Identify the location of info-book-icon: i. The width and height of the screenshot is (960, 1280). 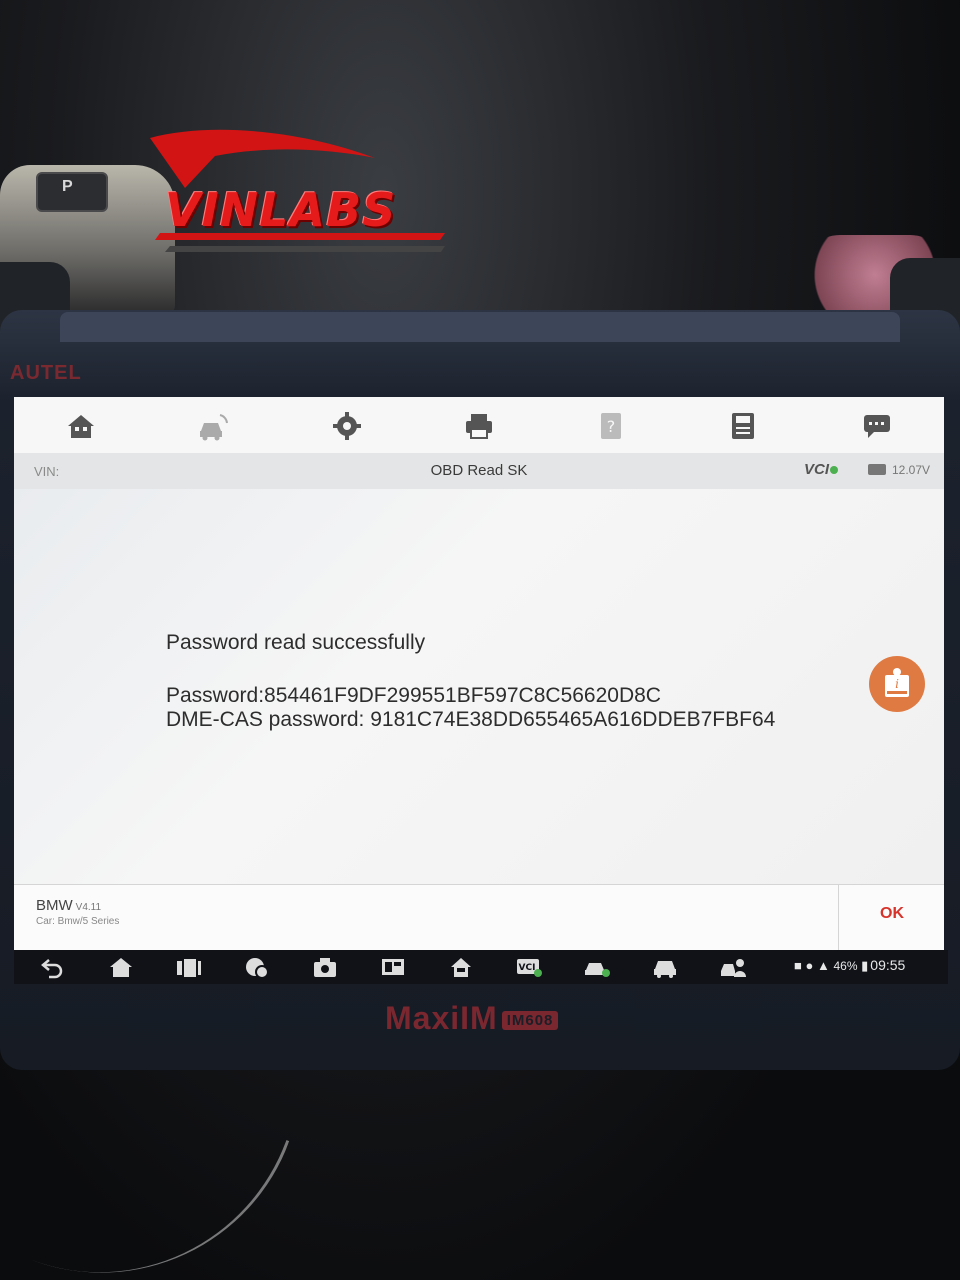
(897, 682).